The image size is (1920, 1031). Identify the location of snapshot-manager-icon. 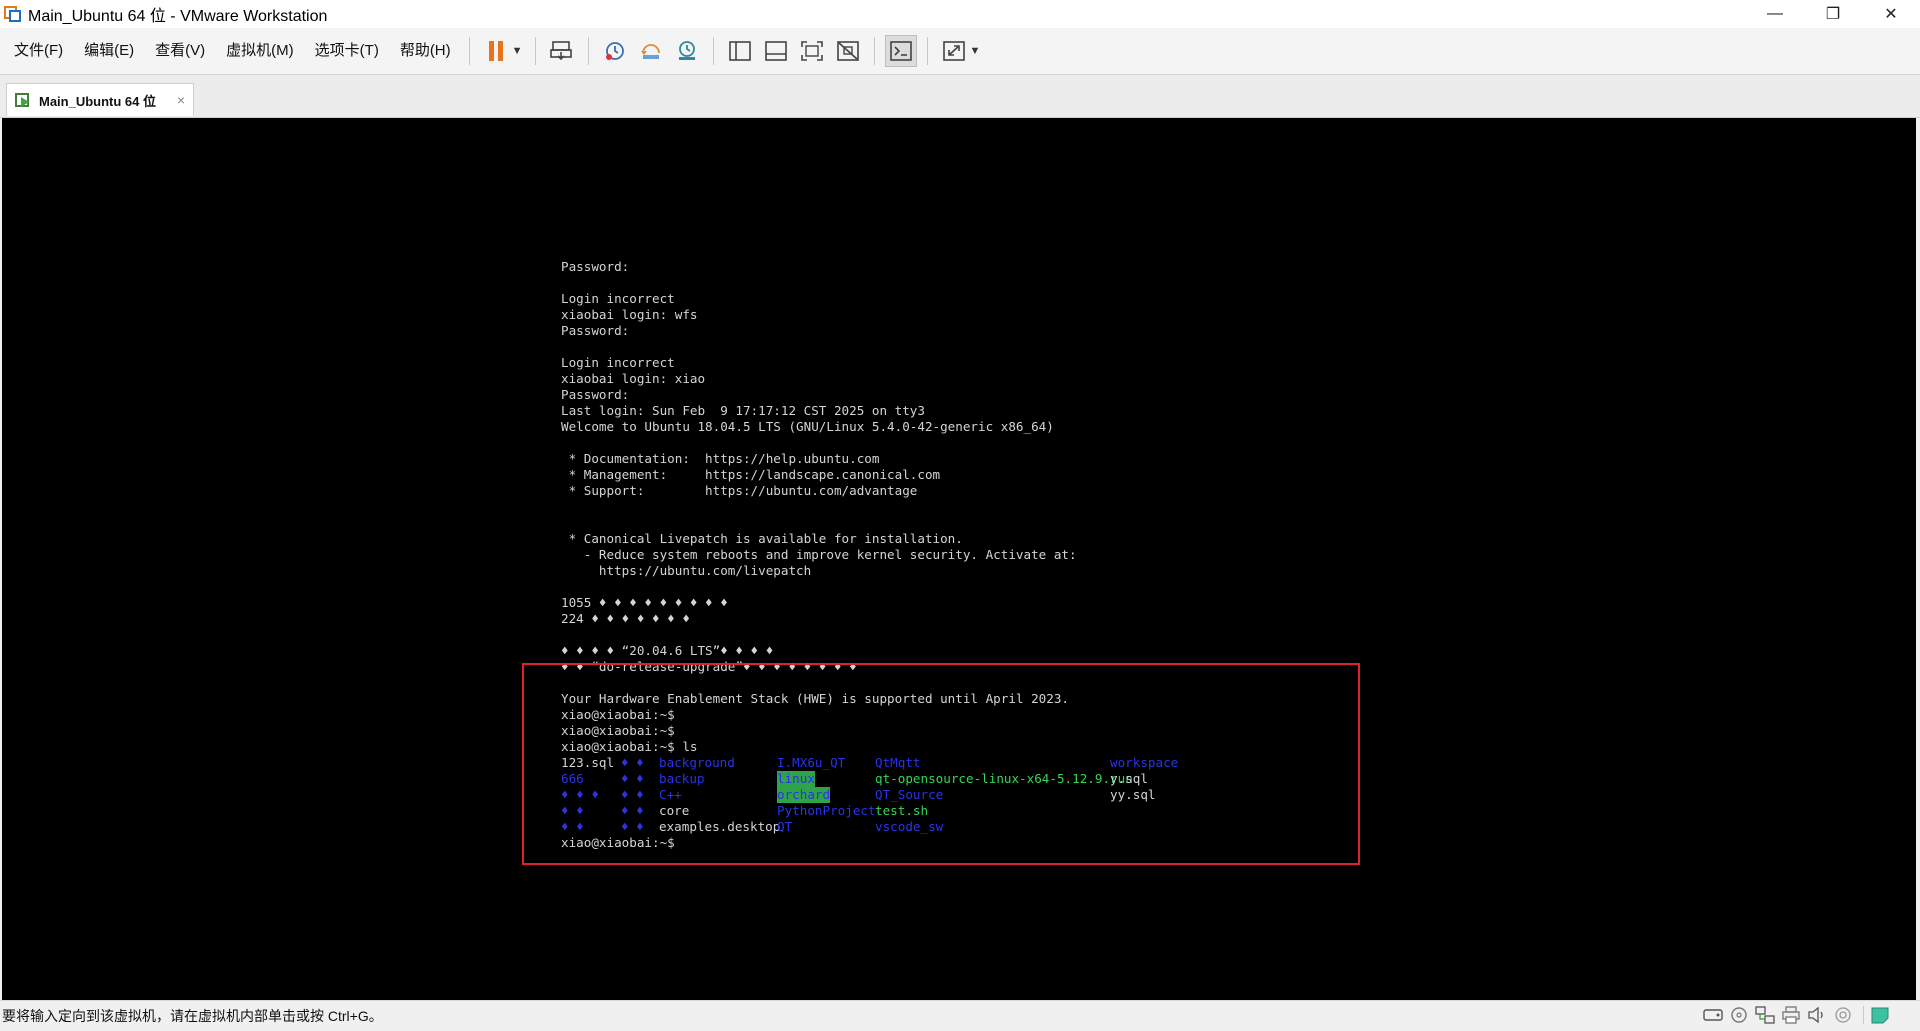
(686, 50).